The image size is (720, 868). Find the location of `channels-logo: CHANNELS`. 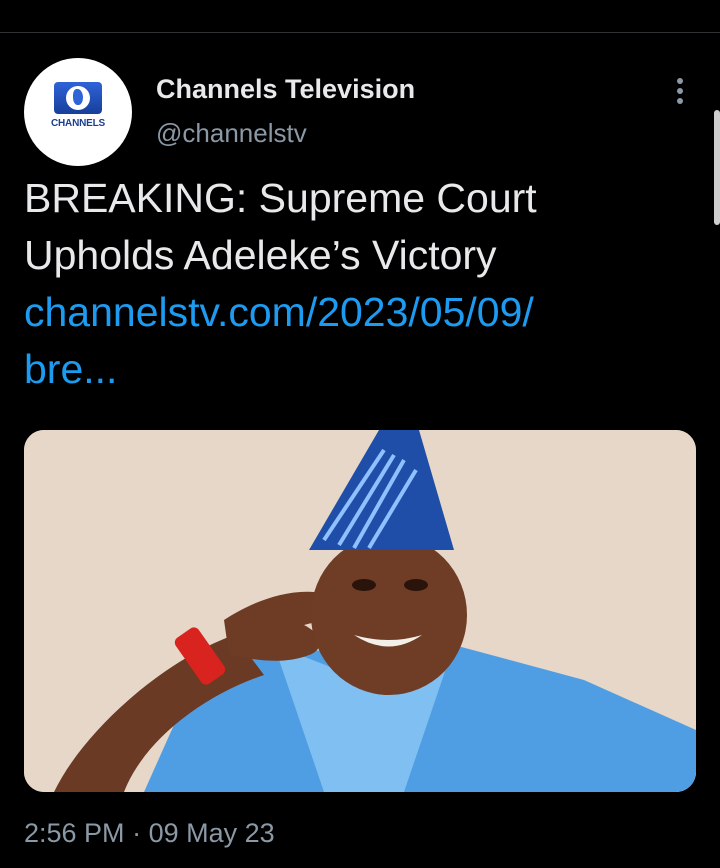

channels-logo: CHANNELS is located at coordinates (78, 112).